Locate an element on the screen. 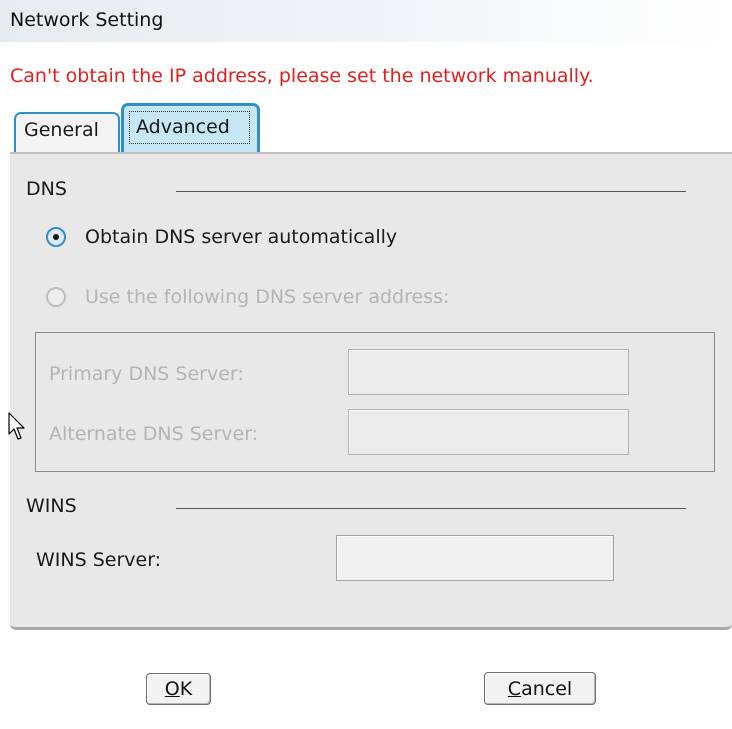 This screenshot has width=732, height=729. dns-auto-label: Obtain DNS server automatically is located at coordinates (241, 237).